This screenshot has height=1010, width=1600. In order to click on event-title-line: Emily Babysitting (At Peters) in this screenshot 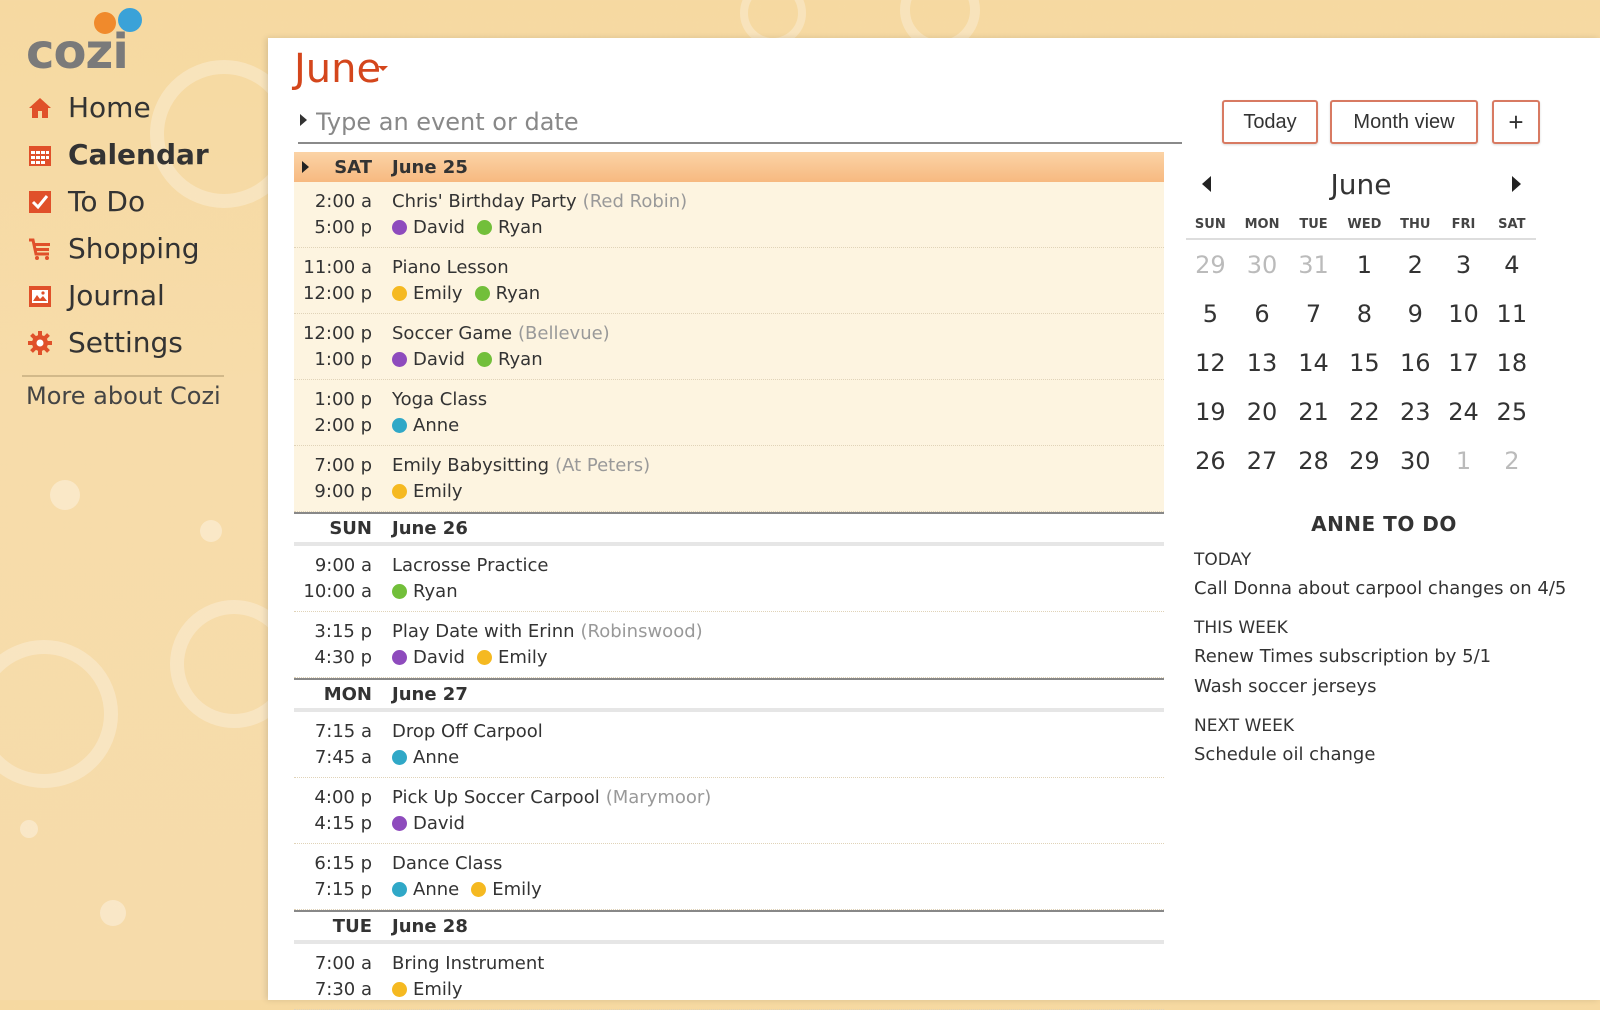, I will do `click(521, 465)`.